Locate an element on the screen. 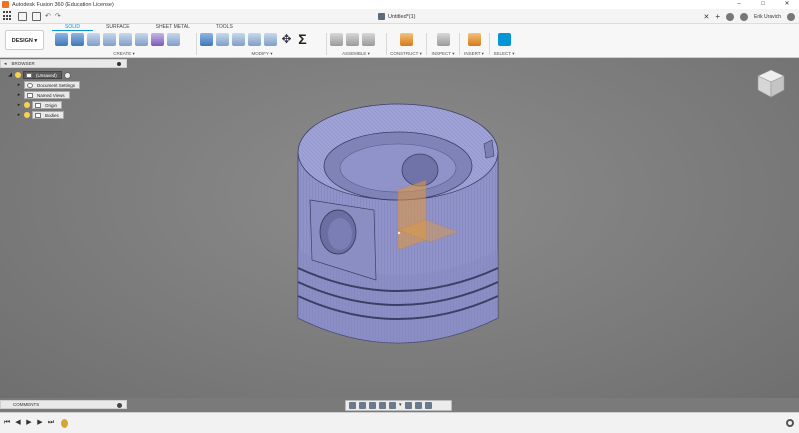 This screenshot has height=433, width=799. tab-solid: SOLID is located at coordinates (73, 27).